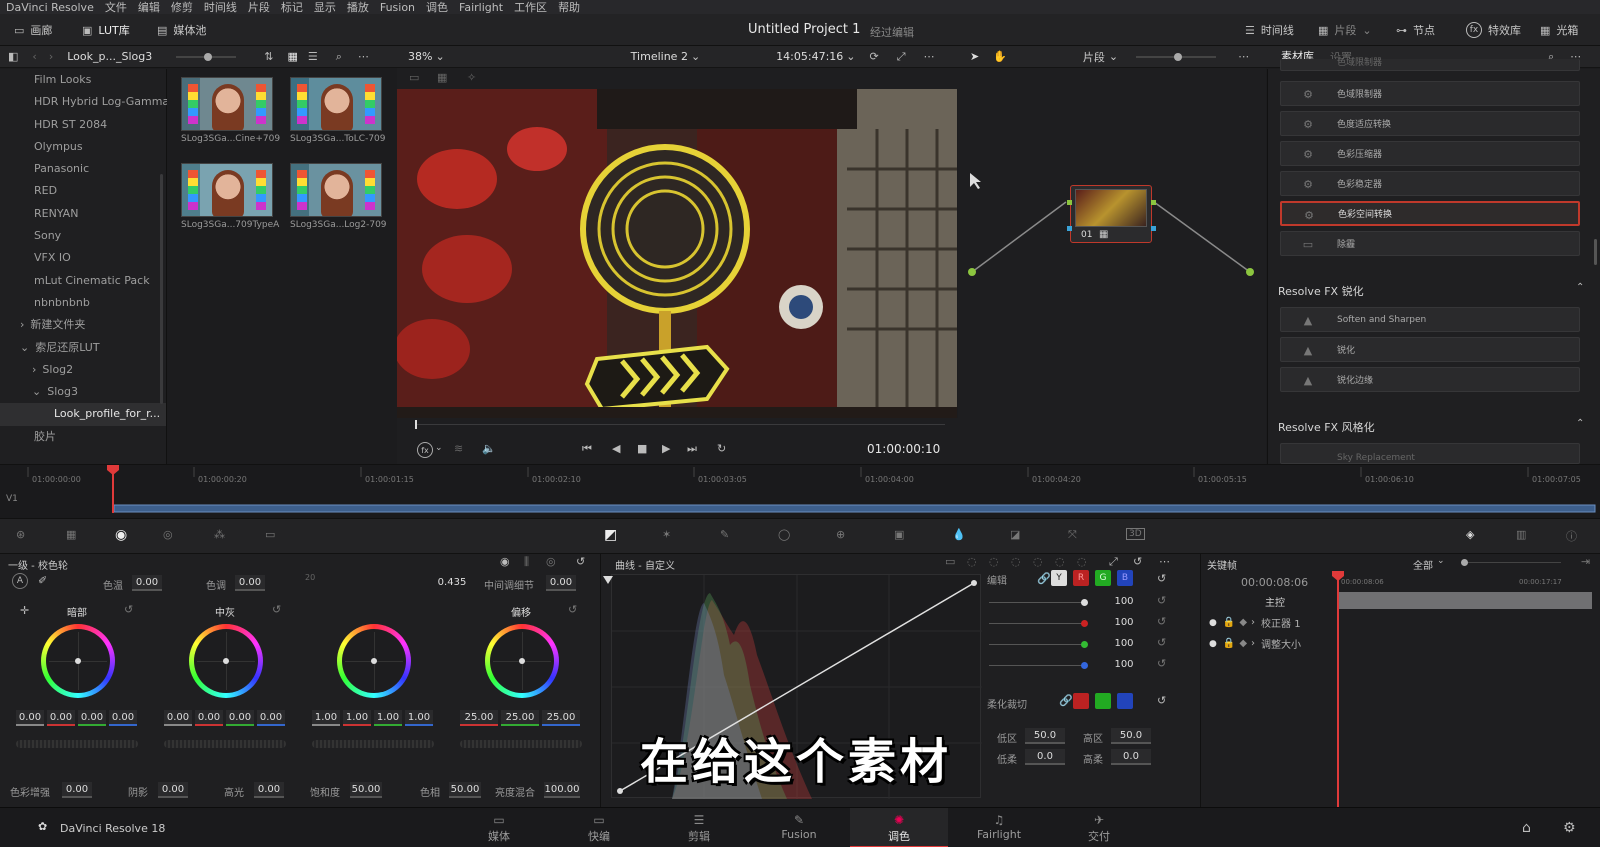  Describe the element at coordinates (569, 7) in the screenshot. I see `menu-help: 帮助` at that location.